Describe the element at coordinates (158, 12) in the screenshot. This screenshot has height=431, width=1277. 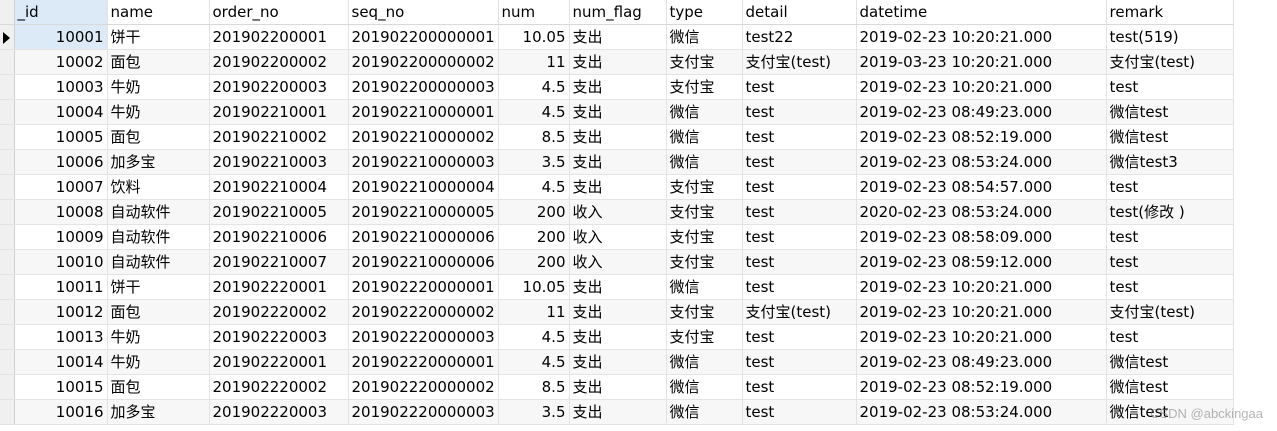
I see `column-header-name: name` at that location.